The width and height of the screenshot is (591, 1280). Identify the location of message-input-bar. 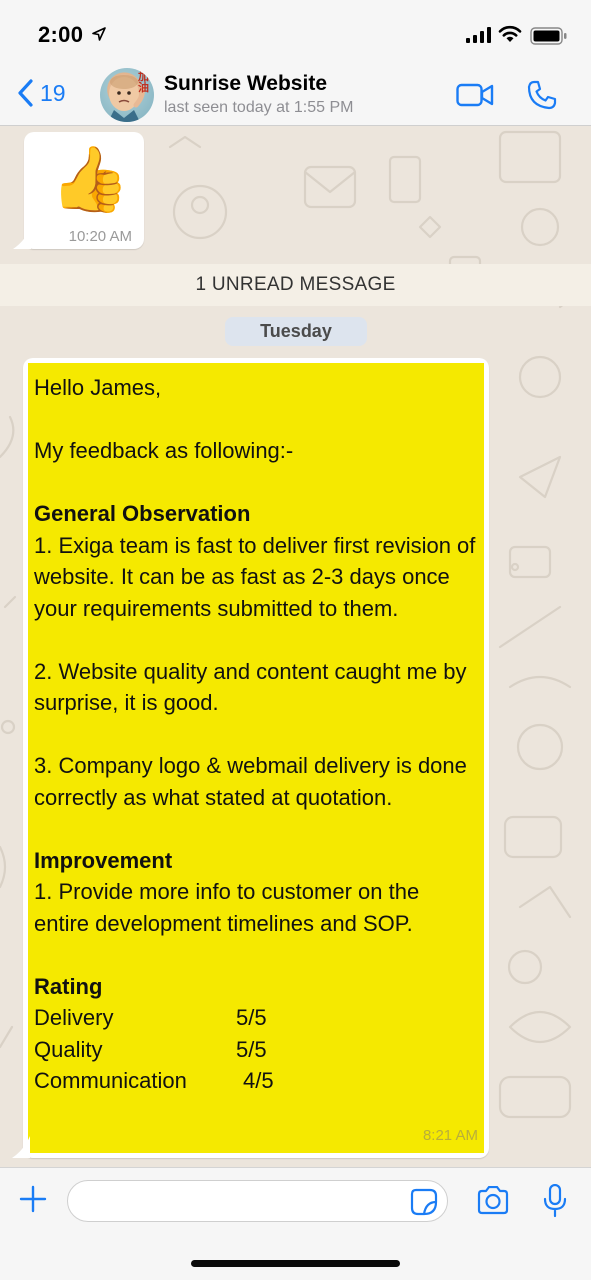
(295, 1223).